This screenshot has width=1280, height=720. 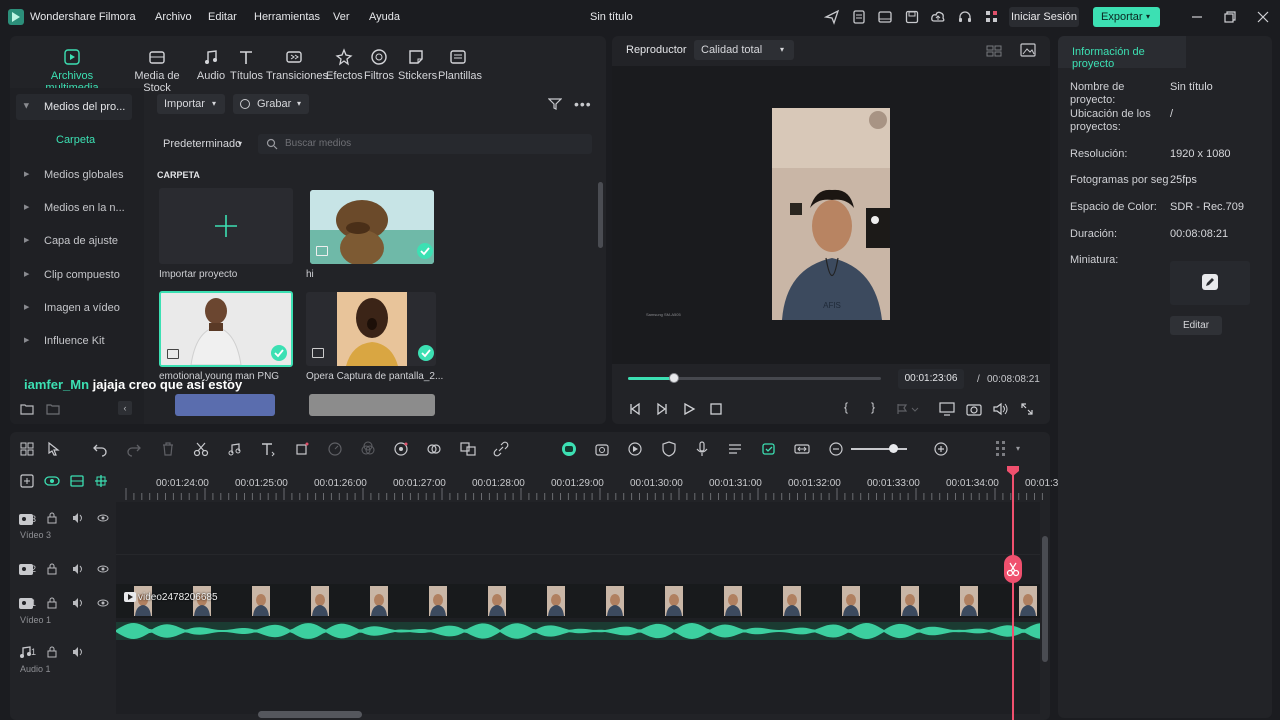 I want to click on delete-icon, so click(x=168, y=449).